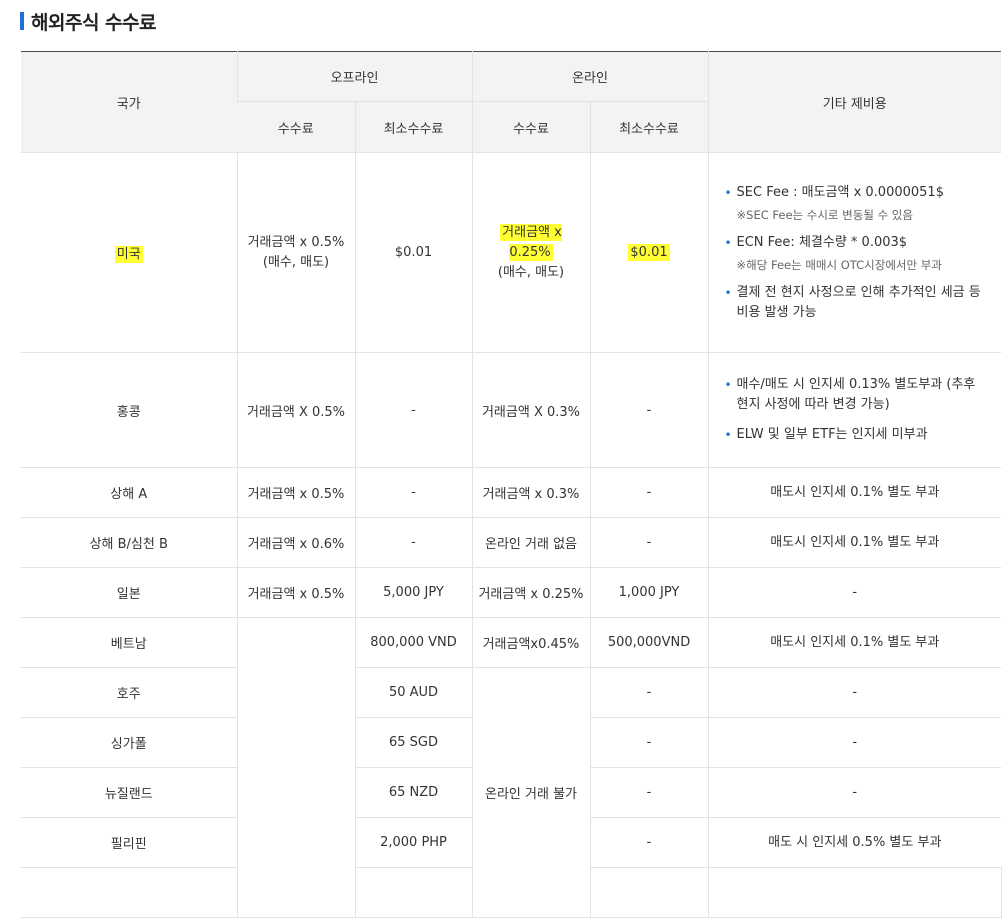  I want to click on page-title: 해외주식 수수료, so click(88, 21).